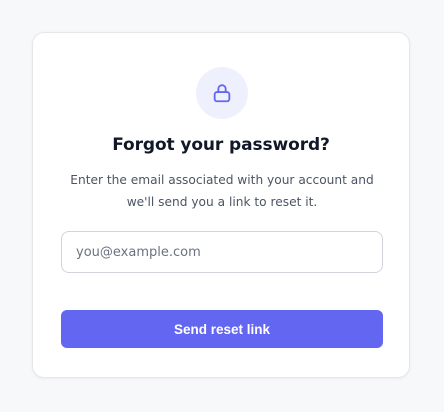 This screenshot has height=412, width=444. I want to click on lock-icon-badge, so click(222, 93).